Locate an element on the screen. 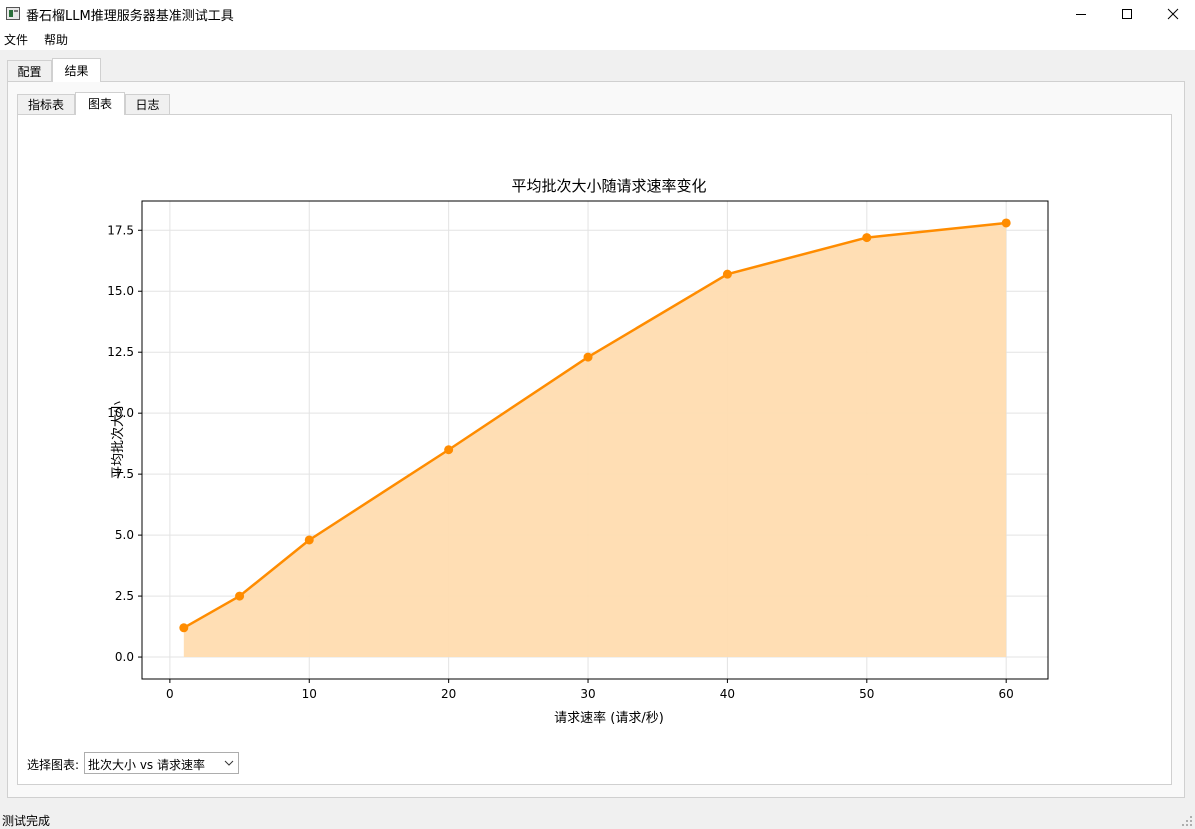 This screenshot has height=829, width=1195. y-tick-label: 17.5 is located at coordinates (120, 230).